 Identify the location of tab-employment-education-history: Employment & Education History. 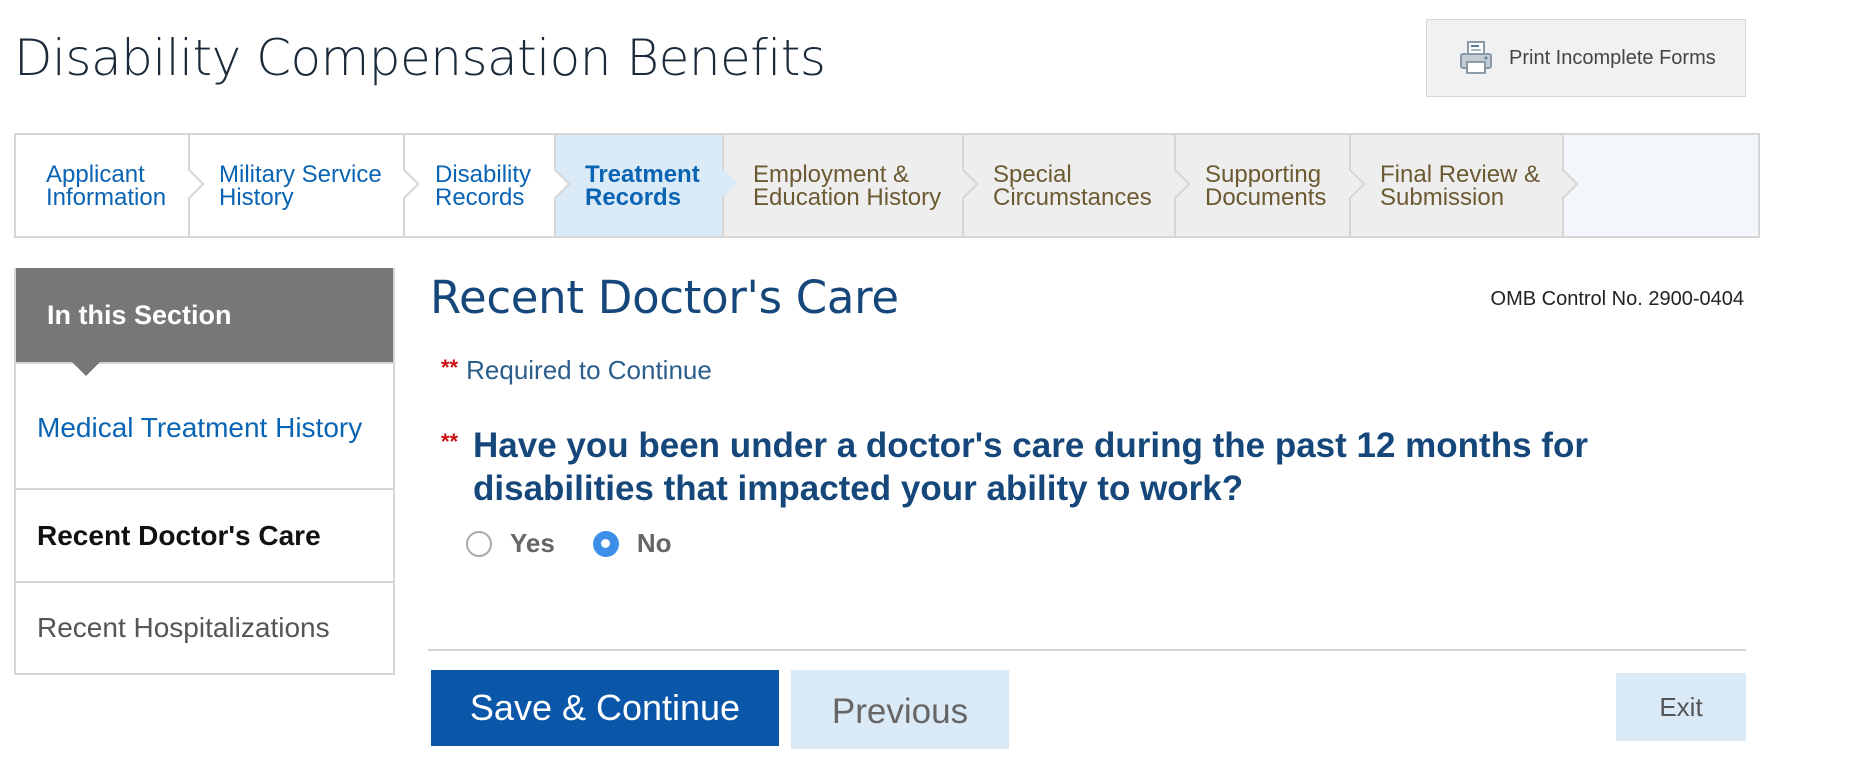
(844, 185).